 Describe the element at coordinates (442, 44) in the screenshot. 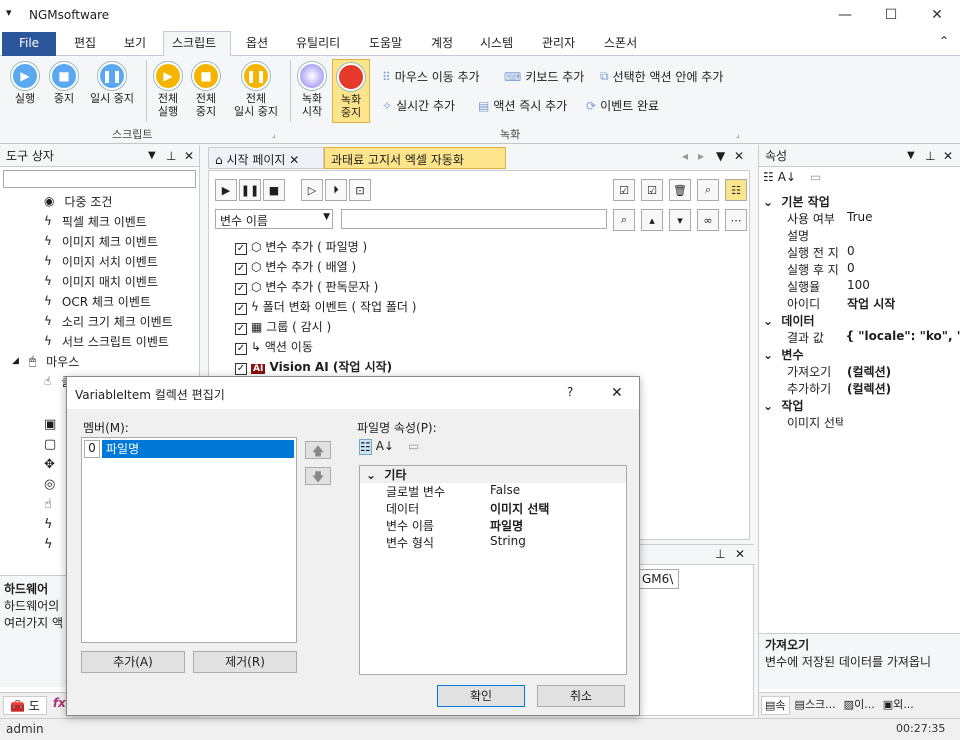

I see `menu-account: 계정` at that location.